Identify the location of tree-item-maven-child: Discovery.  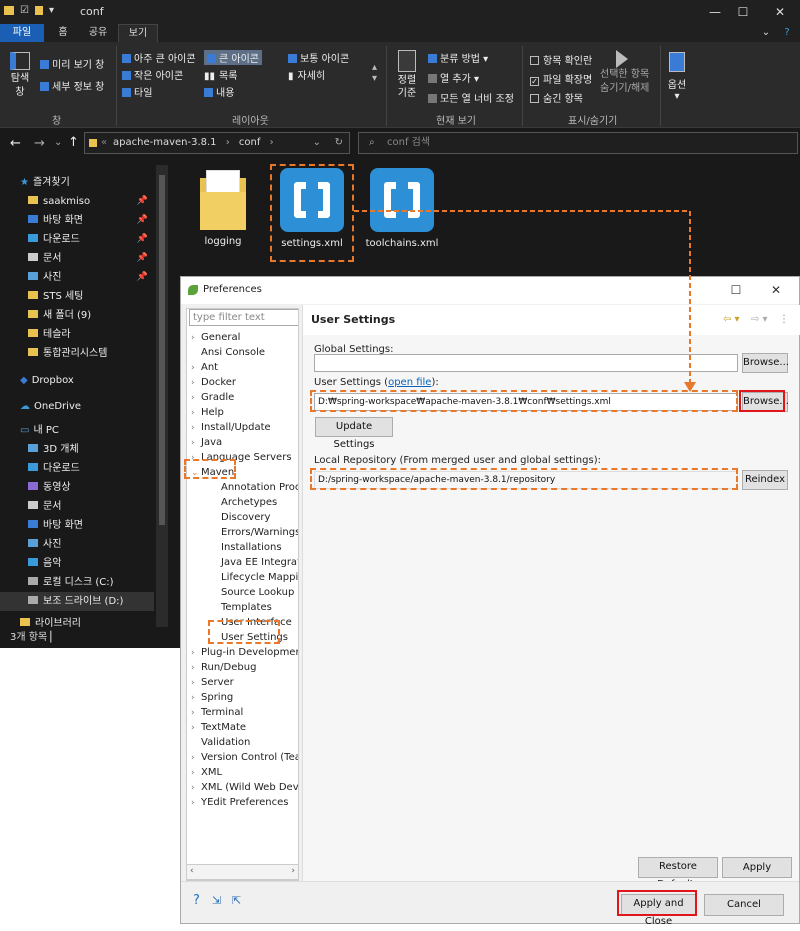
(240, 517).